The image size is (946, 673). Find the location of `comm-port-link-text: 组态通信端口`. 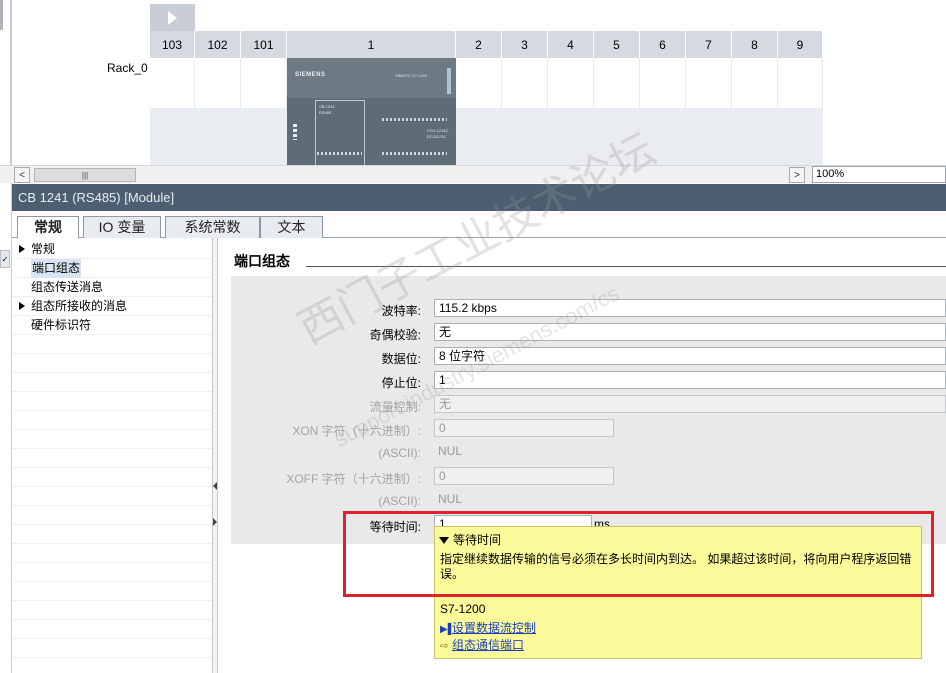

comm-port-link-text: 组态通信端口 is located at coordinates (488, 645).